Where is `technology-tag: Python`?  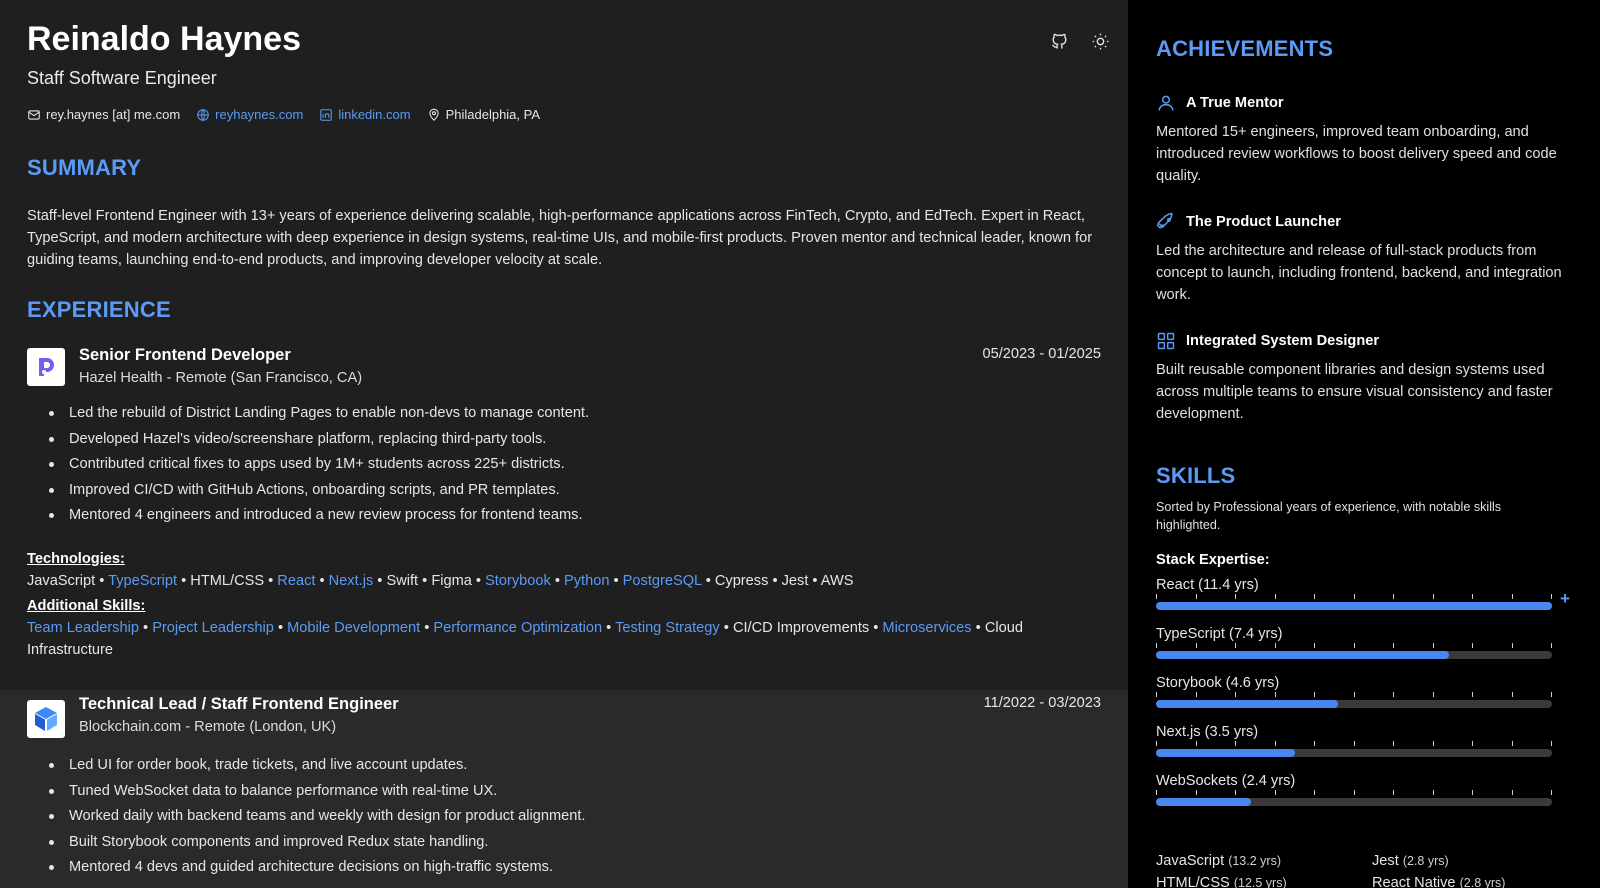 technology-tag: Python is located at coordinates (586, 581).